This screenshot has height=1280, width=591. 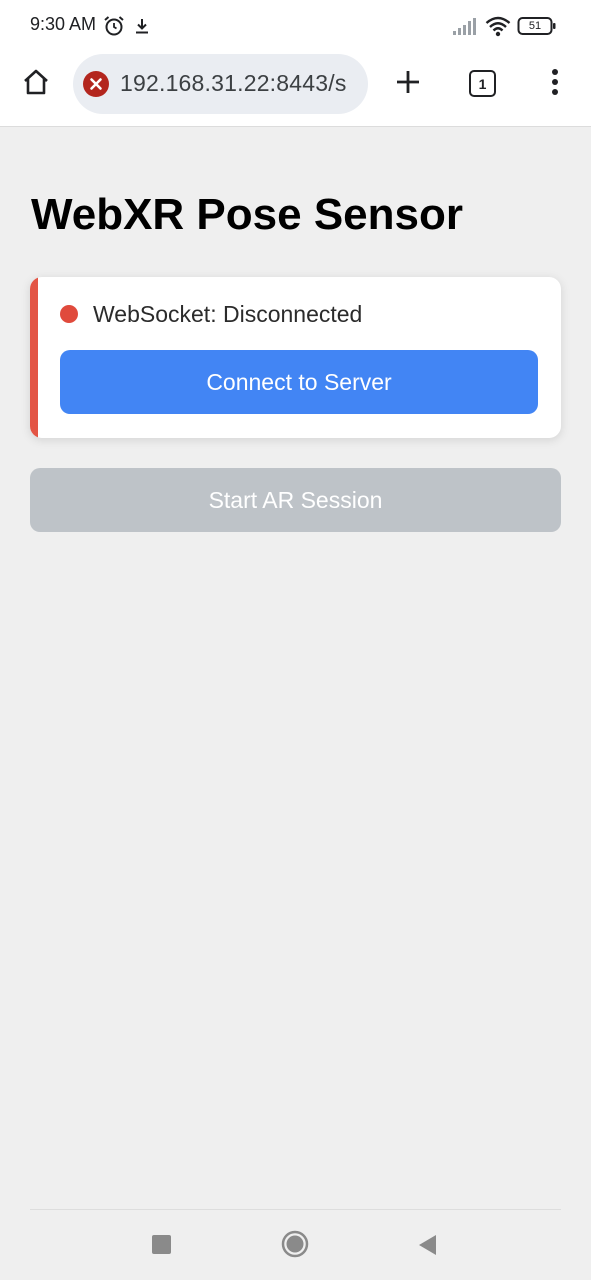 What do you see at coordinates (299, 382) in the screenshot?
I see `connect-to-server-button: Connect to Server` at bounding box center [299, 382].